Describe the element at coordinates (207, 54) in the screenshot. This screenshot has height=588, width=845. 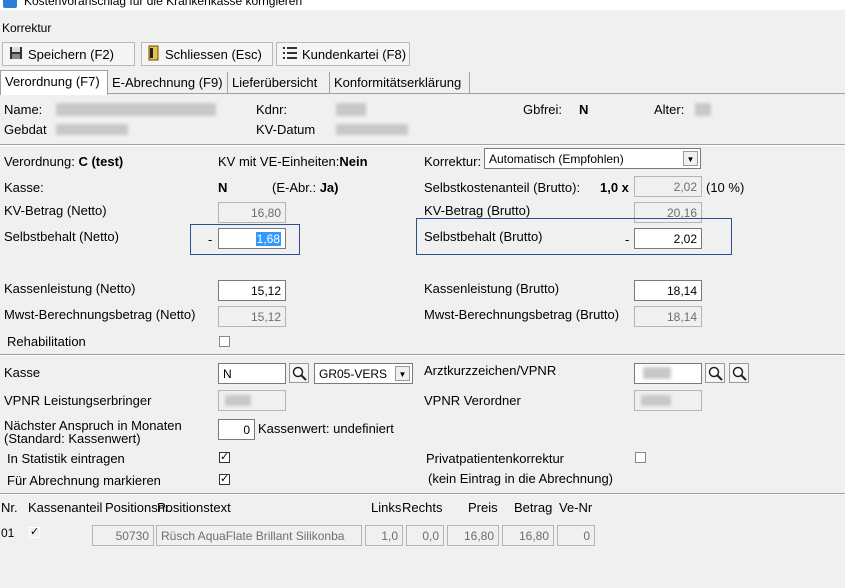
I see `close-button: Schliessen (Esc)` at that location.